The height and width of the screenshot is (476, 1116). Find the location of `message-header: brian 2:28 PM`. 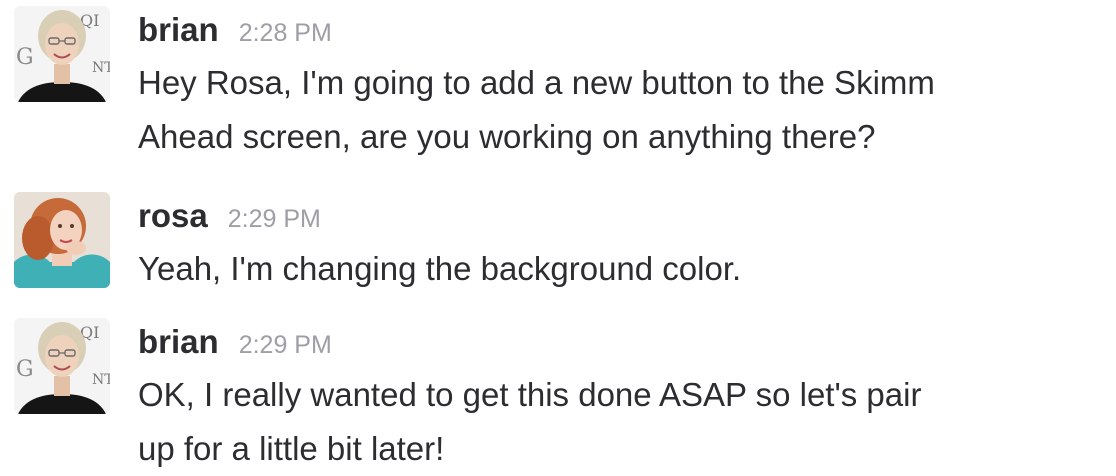

message-header: brian 2:28 PM is located at coordinates (622, 30).